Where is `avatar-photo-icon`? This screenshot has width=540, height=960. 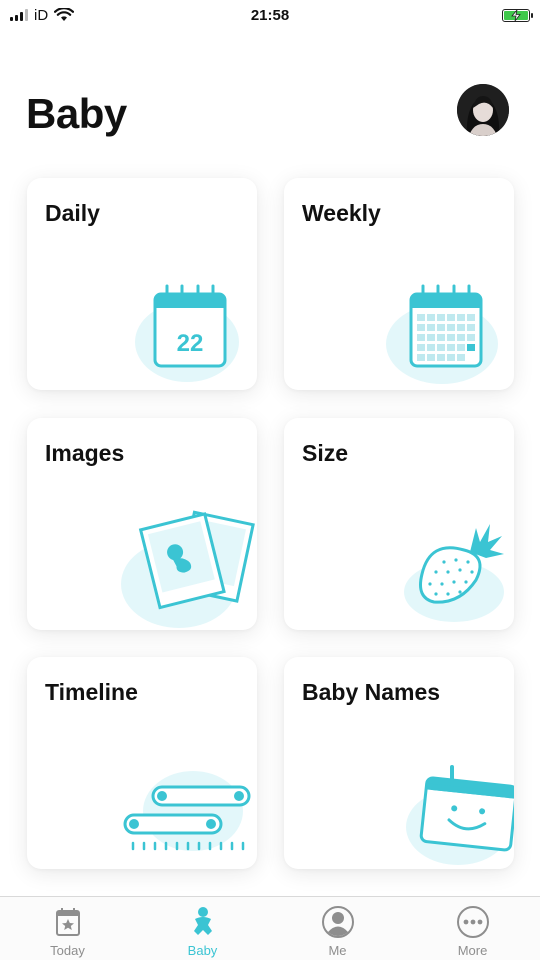
avatar-photo-icon is located at coordinates (483, 110).